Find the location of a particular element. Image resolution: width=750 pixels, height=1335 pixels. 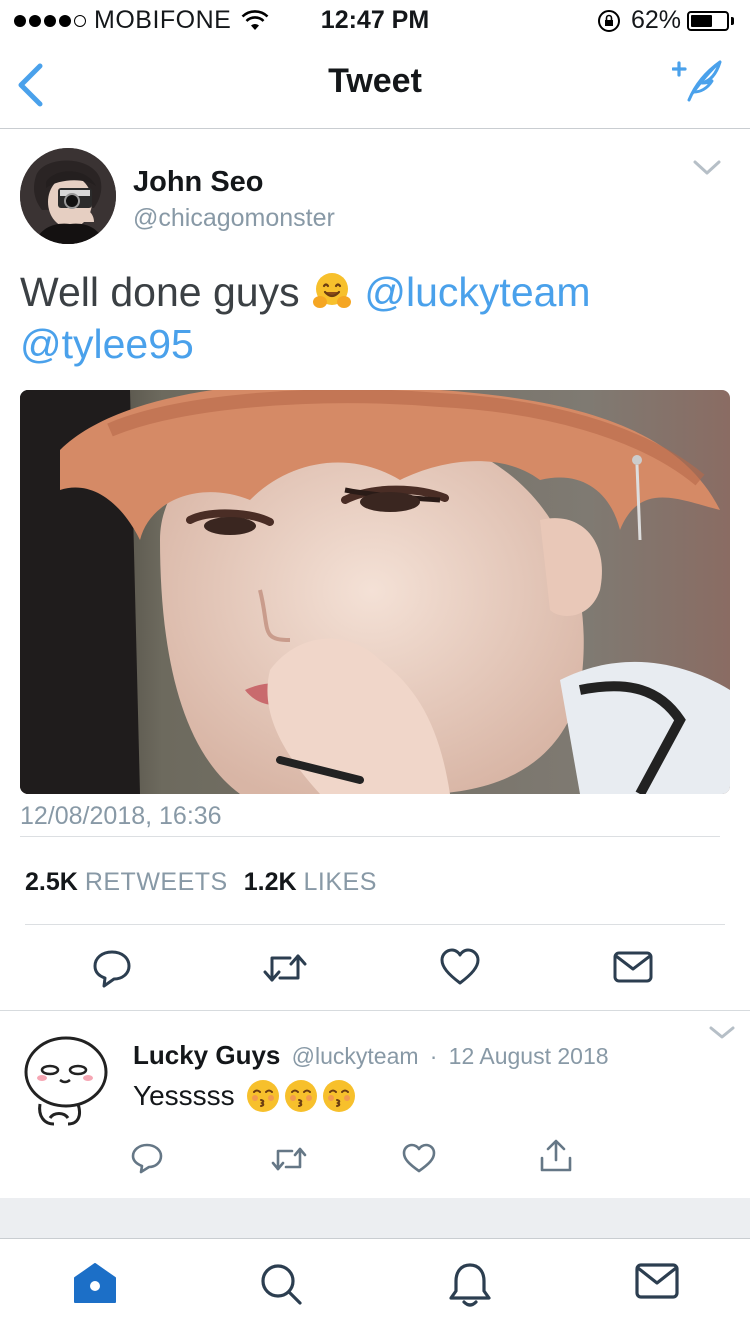

likes-count: 1.2K is located at coordinates (270, 882).